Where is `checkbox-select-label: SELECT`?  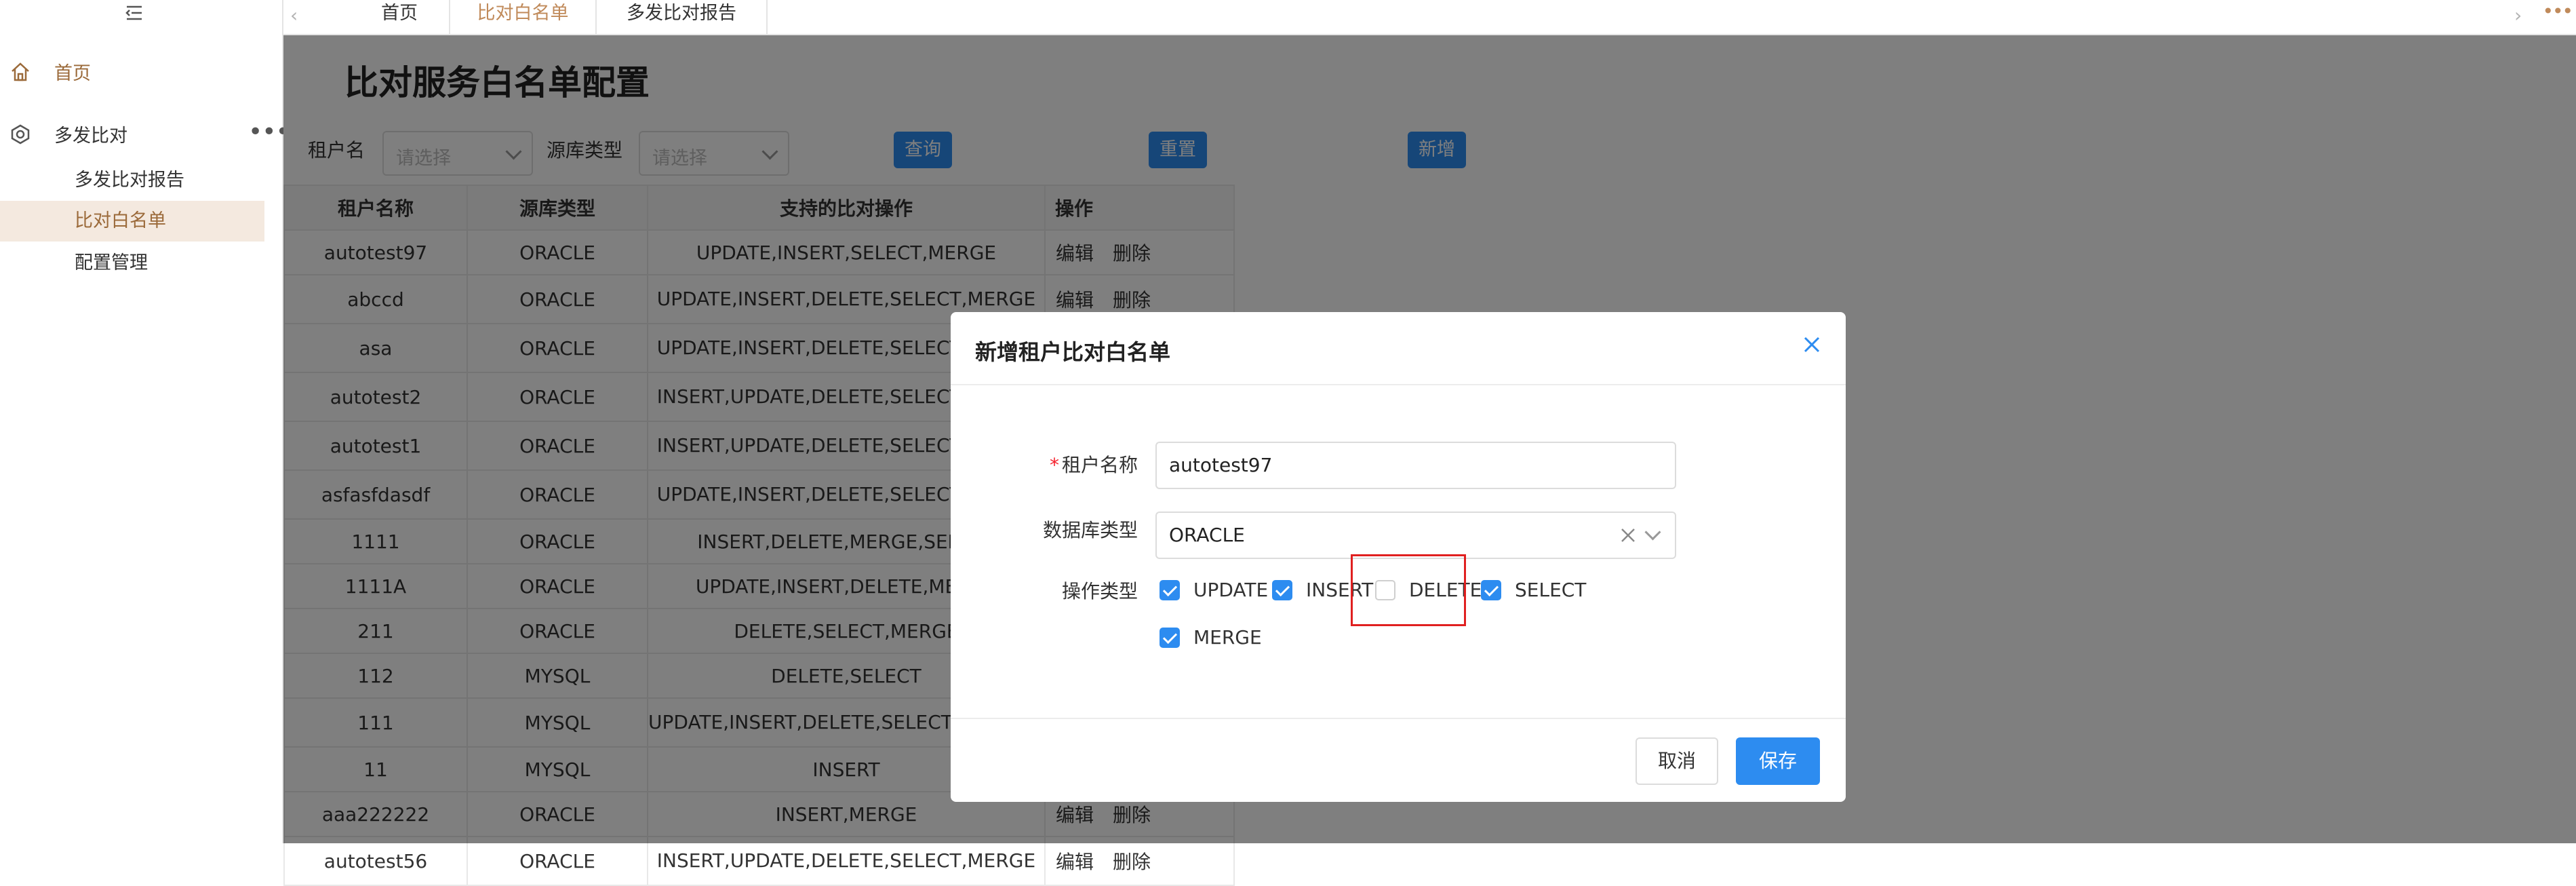 checkbox-select-label: SELECT is located at coordinates (1551, 590).